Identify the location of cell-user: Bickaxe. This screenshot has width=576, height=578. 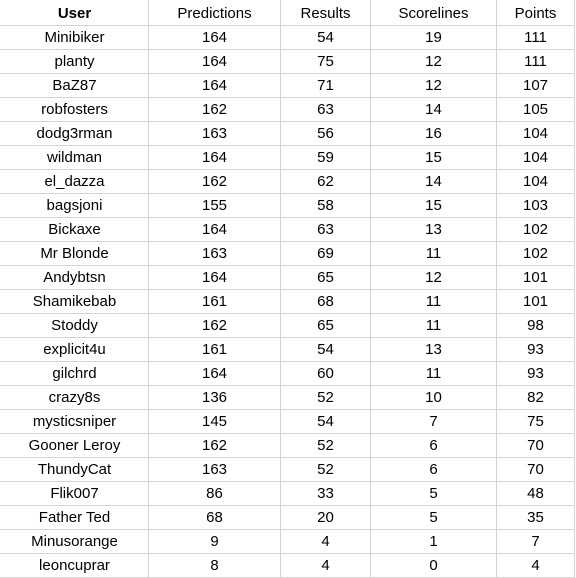
(74, 229).